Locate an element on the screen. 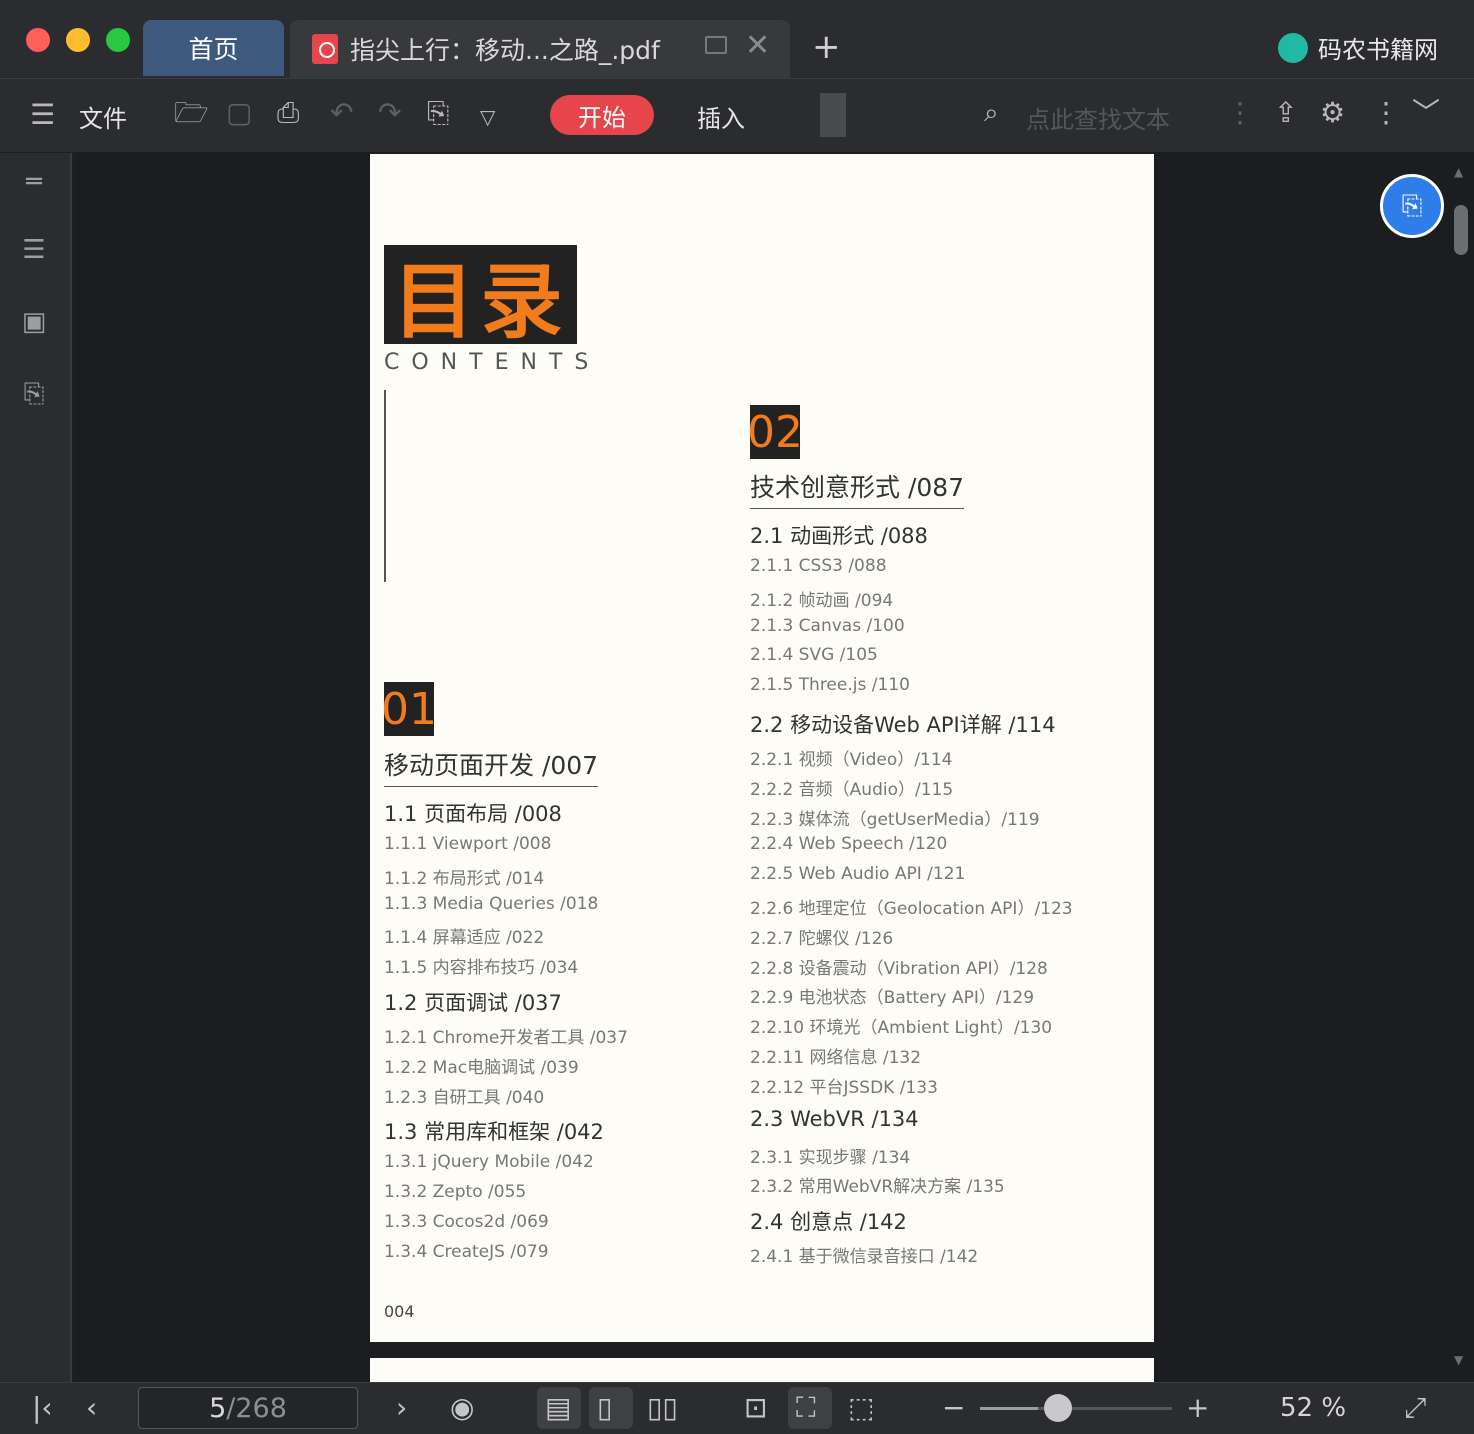 This screenshot has height=1434, width=1474. search-input: 点此查找文本 is located at coordinates (1098, 117).